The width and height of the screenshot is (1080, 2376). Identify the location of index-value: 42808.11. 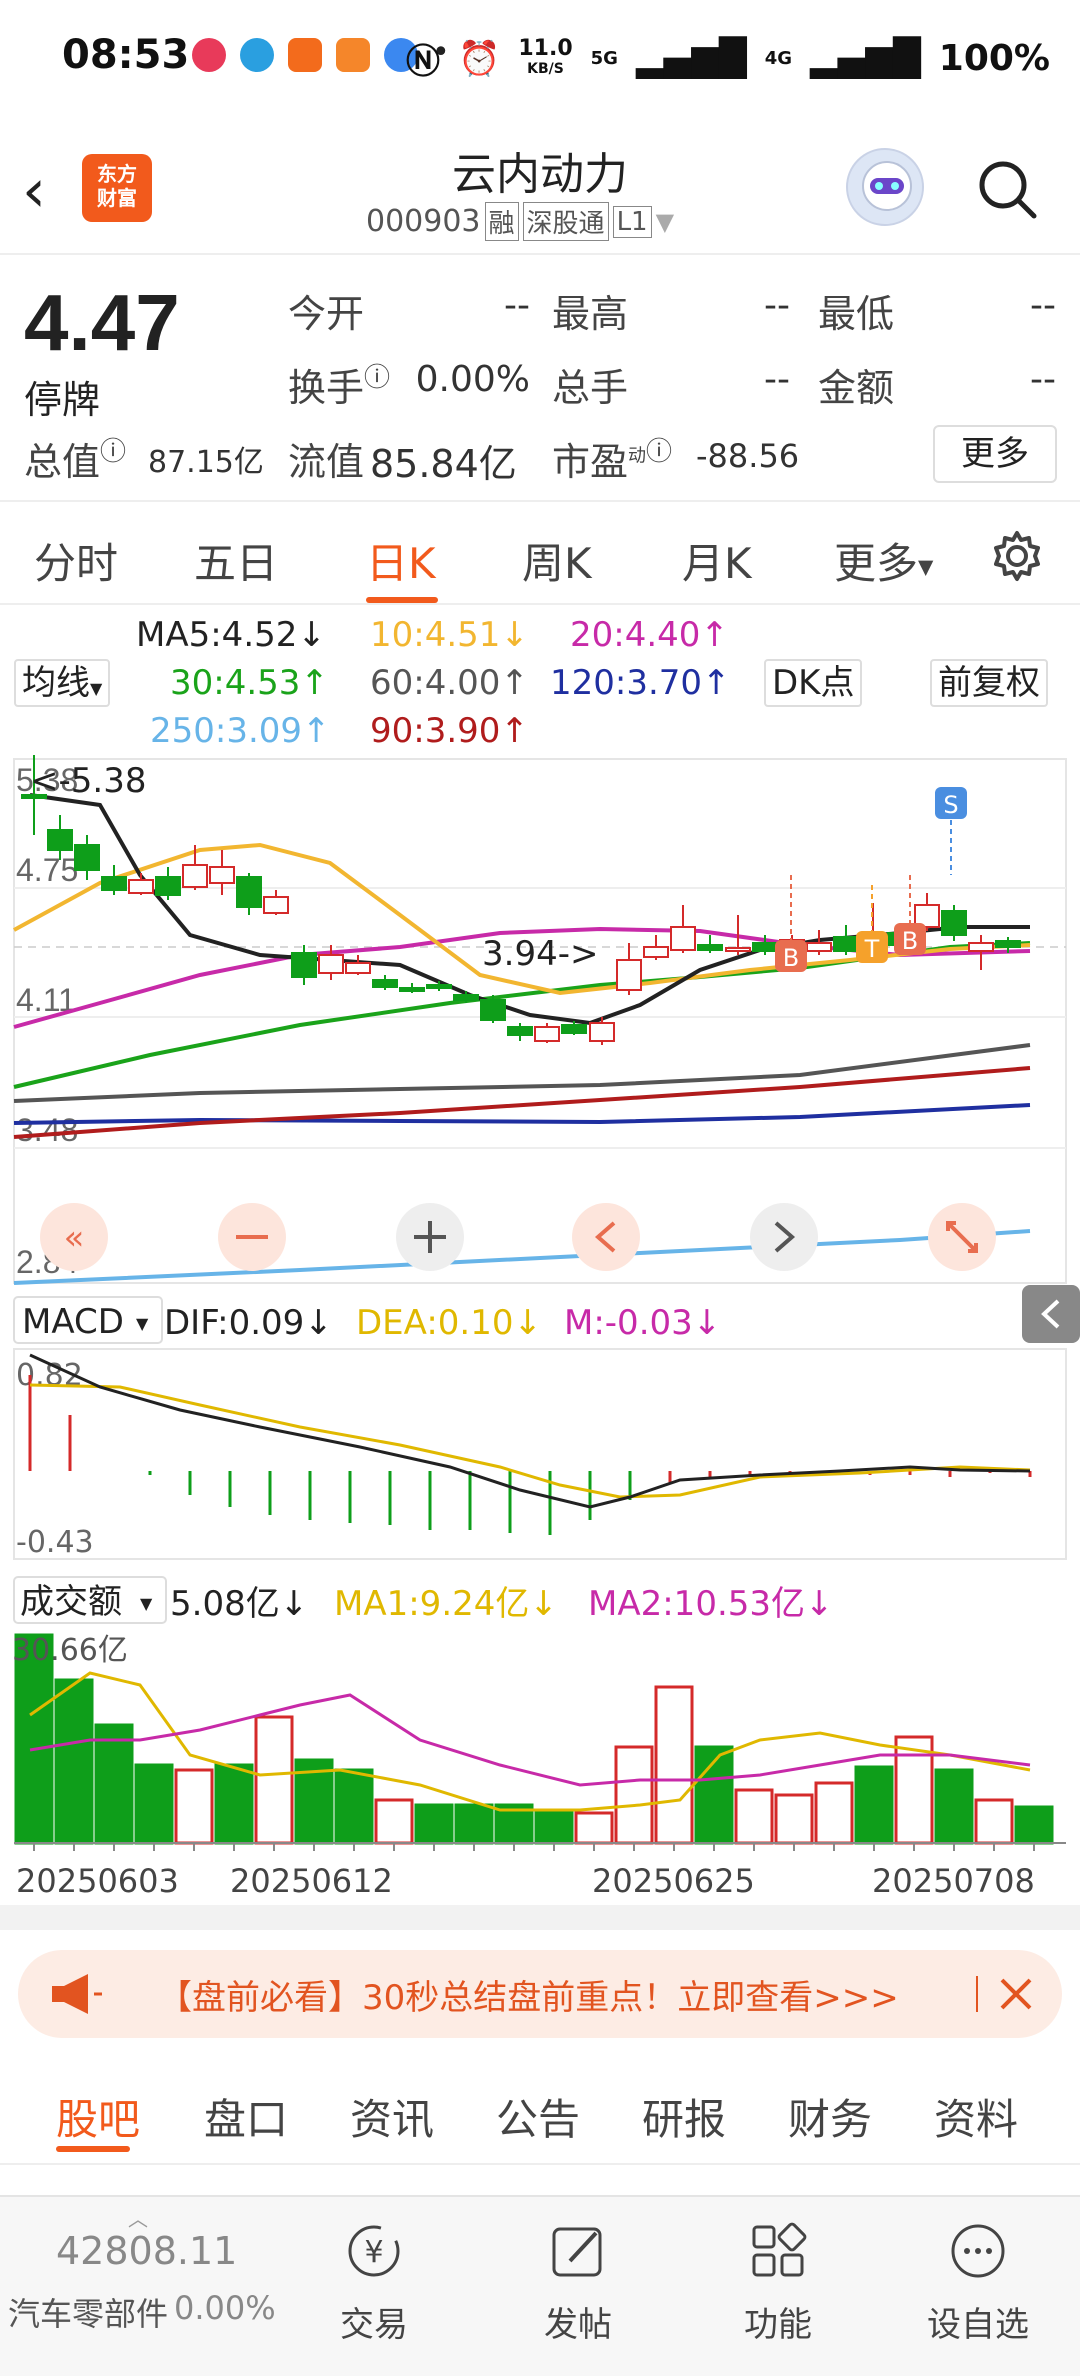
(147, 2251).